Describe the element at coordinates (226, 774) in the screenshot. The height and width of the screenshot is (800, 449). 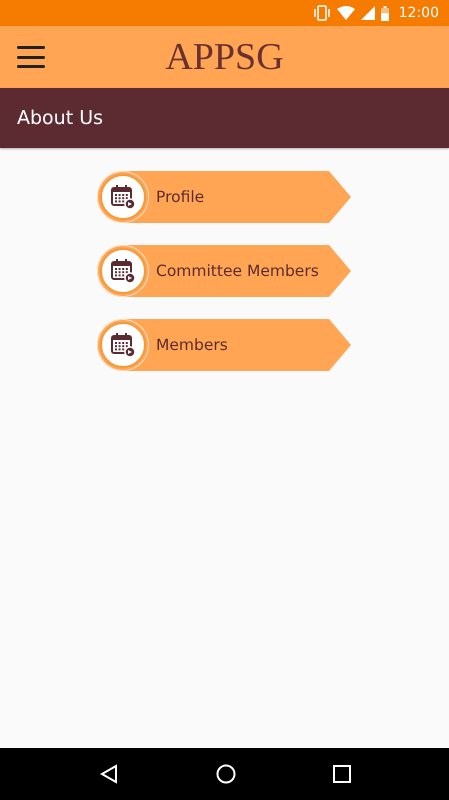
I see `home-icon` at that location.